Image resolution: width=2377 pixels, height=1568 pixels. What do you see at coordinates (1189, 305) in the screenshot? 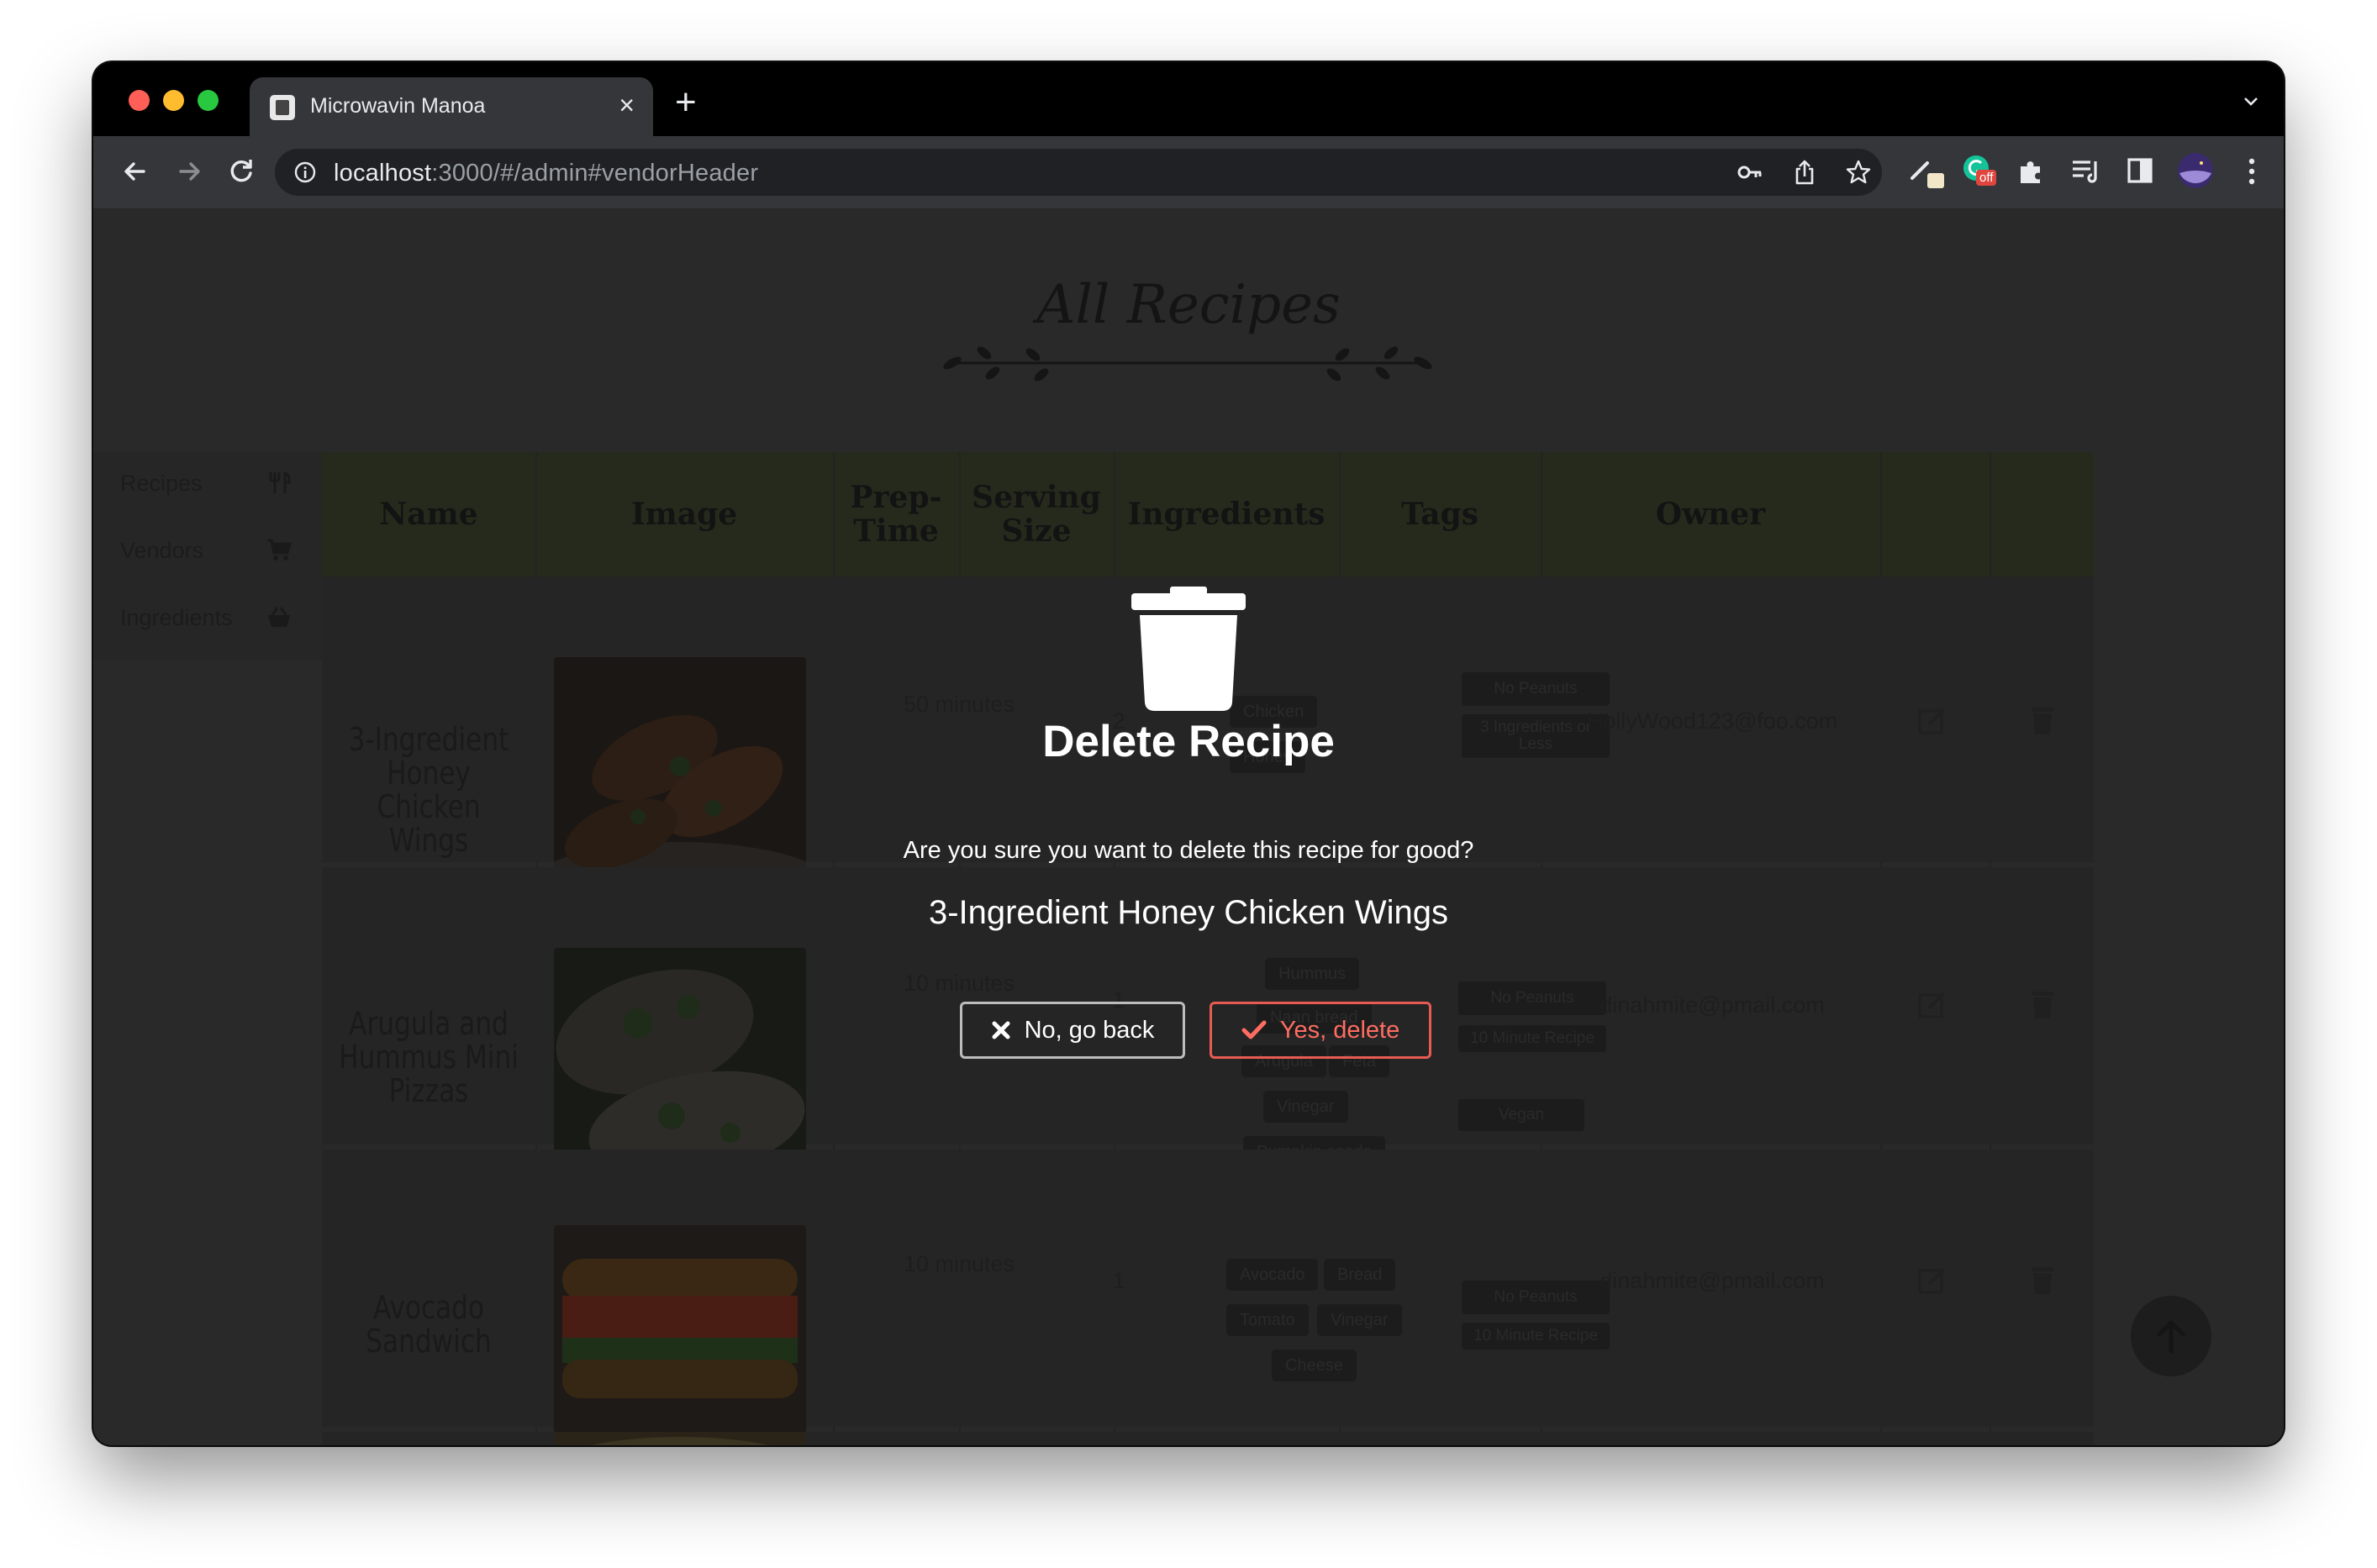
I see `page-title: All Recipes` at bounding box center [1189, 305].